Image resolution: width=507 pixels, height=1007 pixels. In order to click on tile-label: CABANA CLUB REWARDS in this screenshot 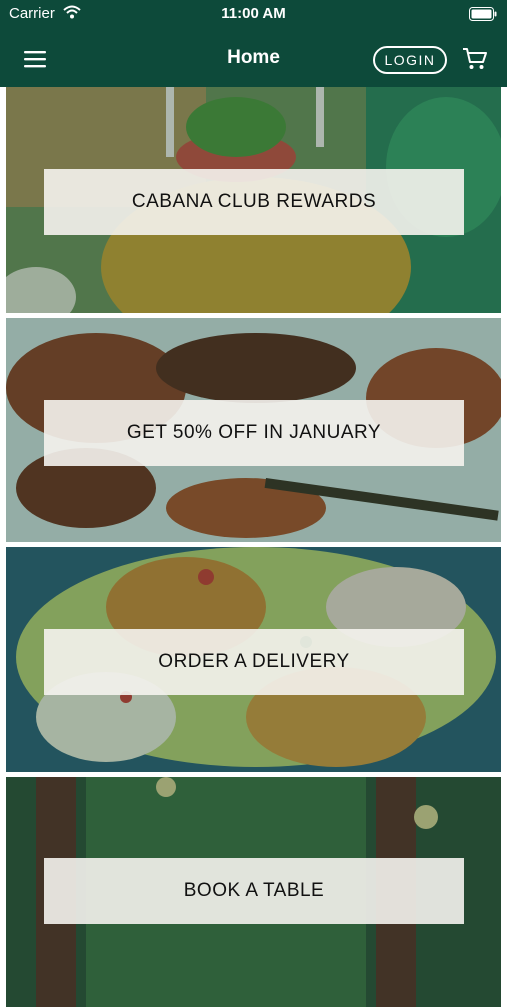, I will do `click(254, 201)`.